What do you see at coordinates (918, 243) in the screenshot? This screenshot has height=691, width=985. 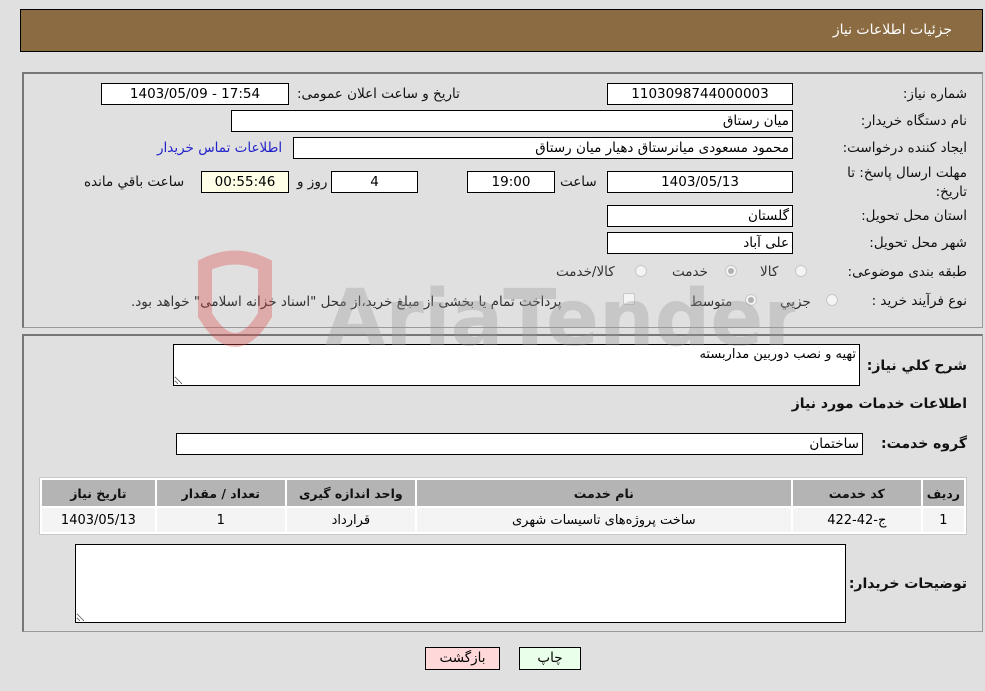 I see `city-label: شهر محل تحویل:` at bounding box center [918, 243].